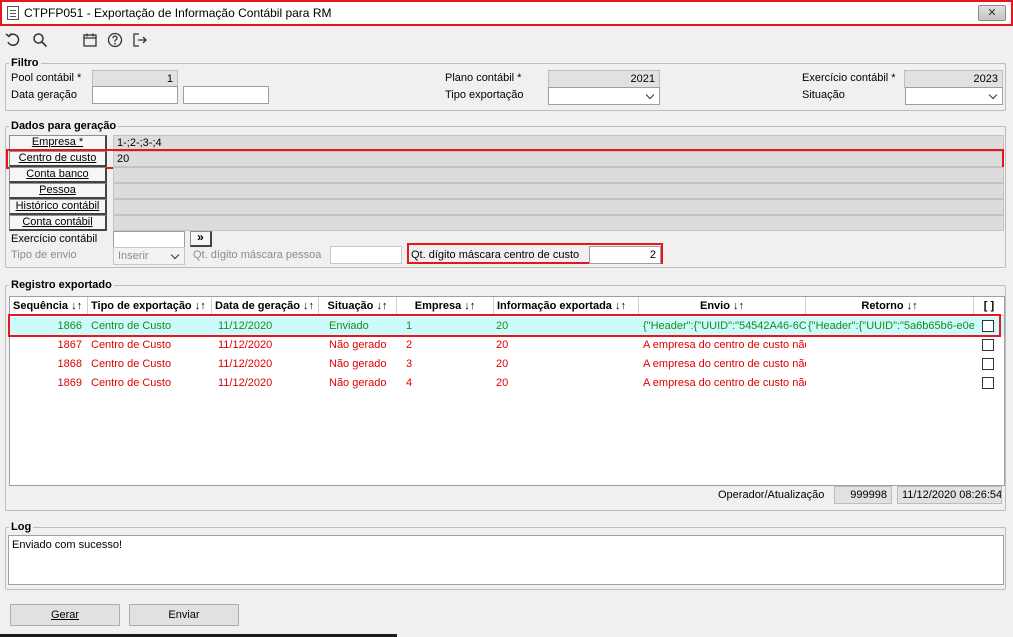 The height and width of the screenshot is (637, 1013). I want to click on qt-pessoa-label: Qt. dígito máscara pessoa, so click(257, 255).